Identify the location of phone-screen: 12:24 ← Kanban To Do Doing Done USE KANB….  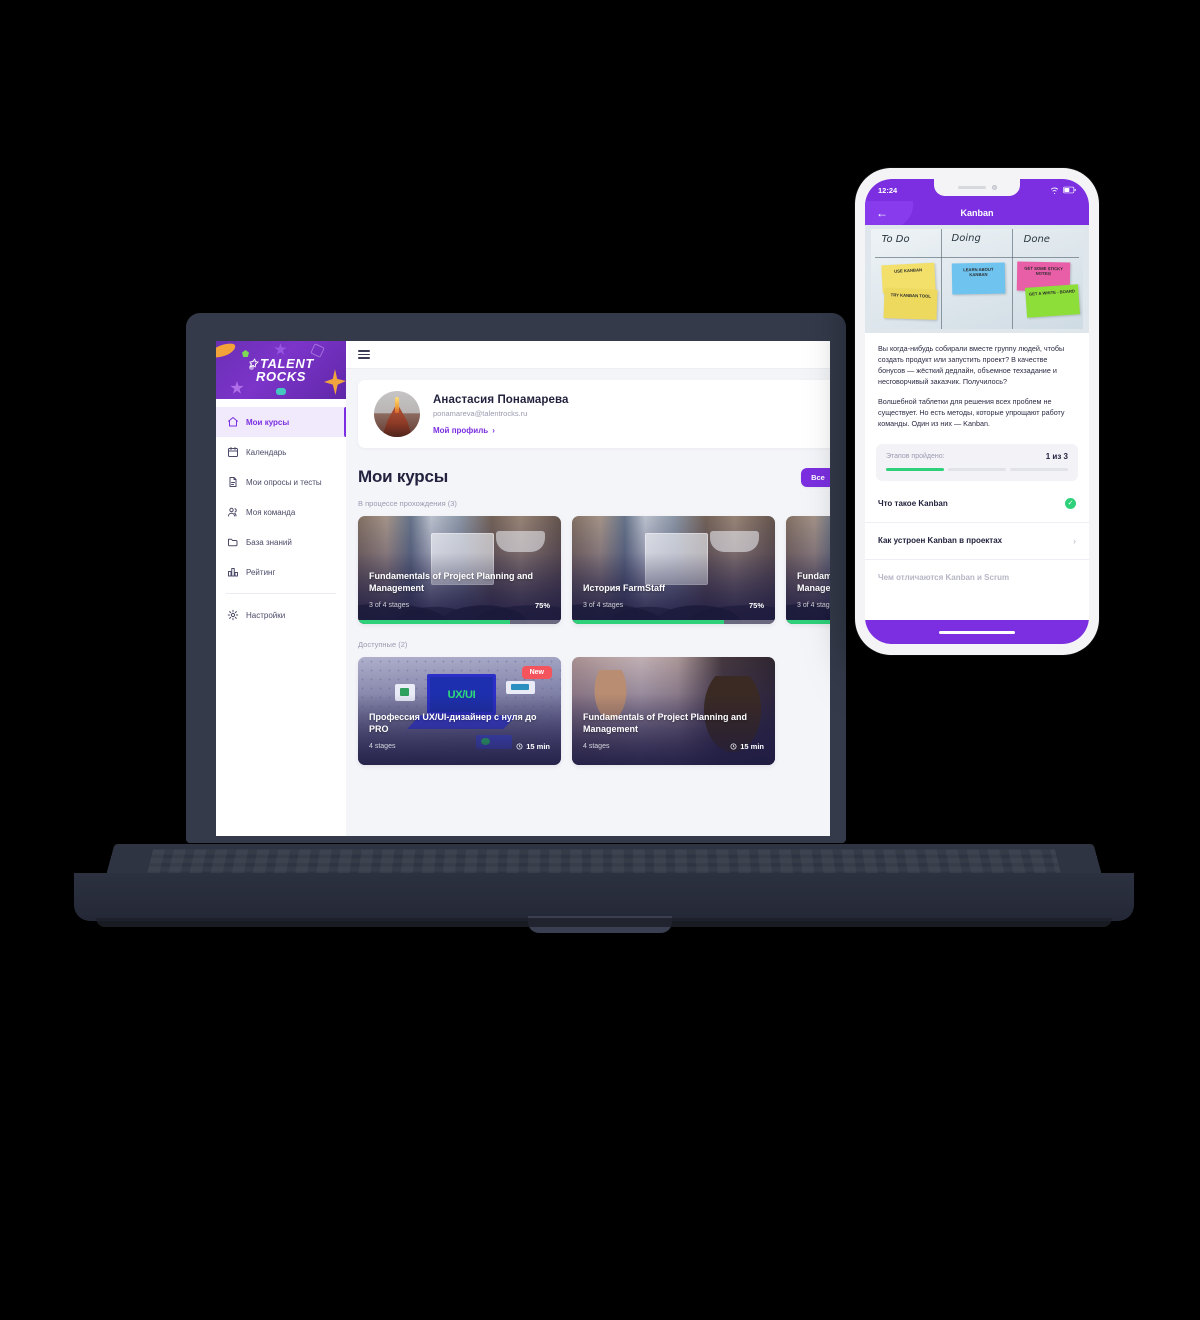
(977, 411).